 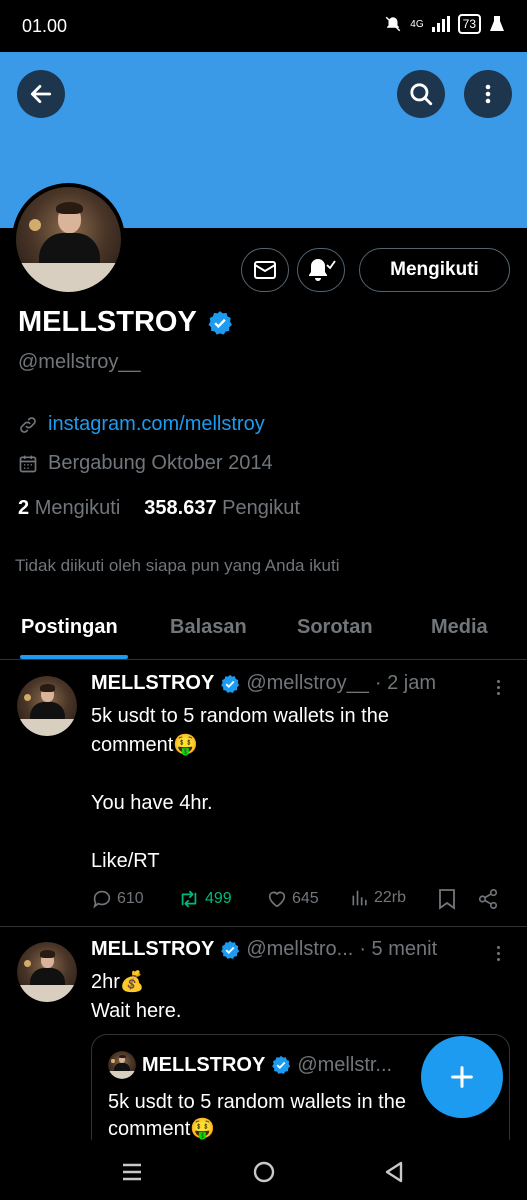 What do you see at coordinates (263, 26) in the screenshot?
I see `status-bar: 01.00 4G 73` at bounding box center [263, 26].